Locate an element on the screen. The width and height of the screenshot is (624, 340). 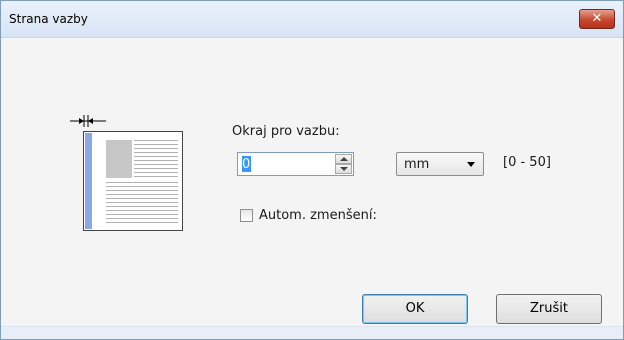
page-text-lines-lower is located at coordinates (142, 204).